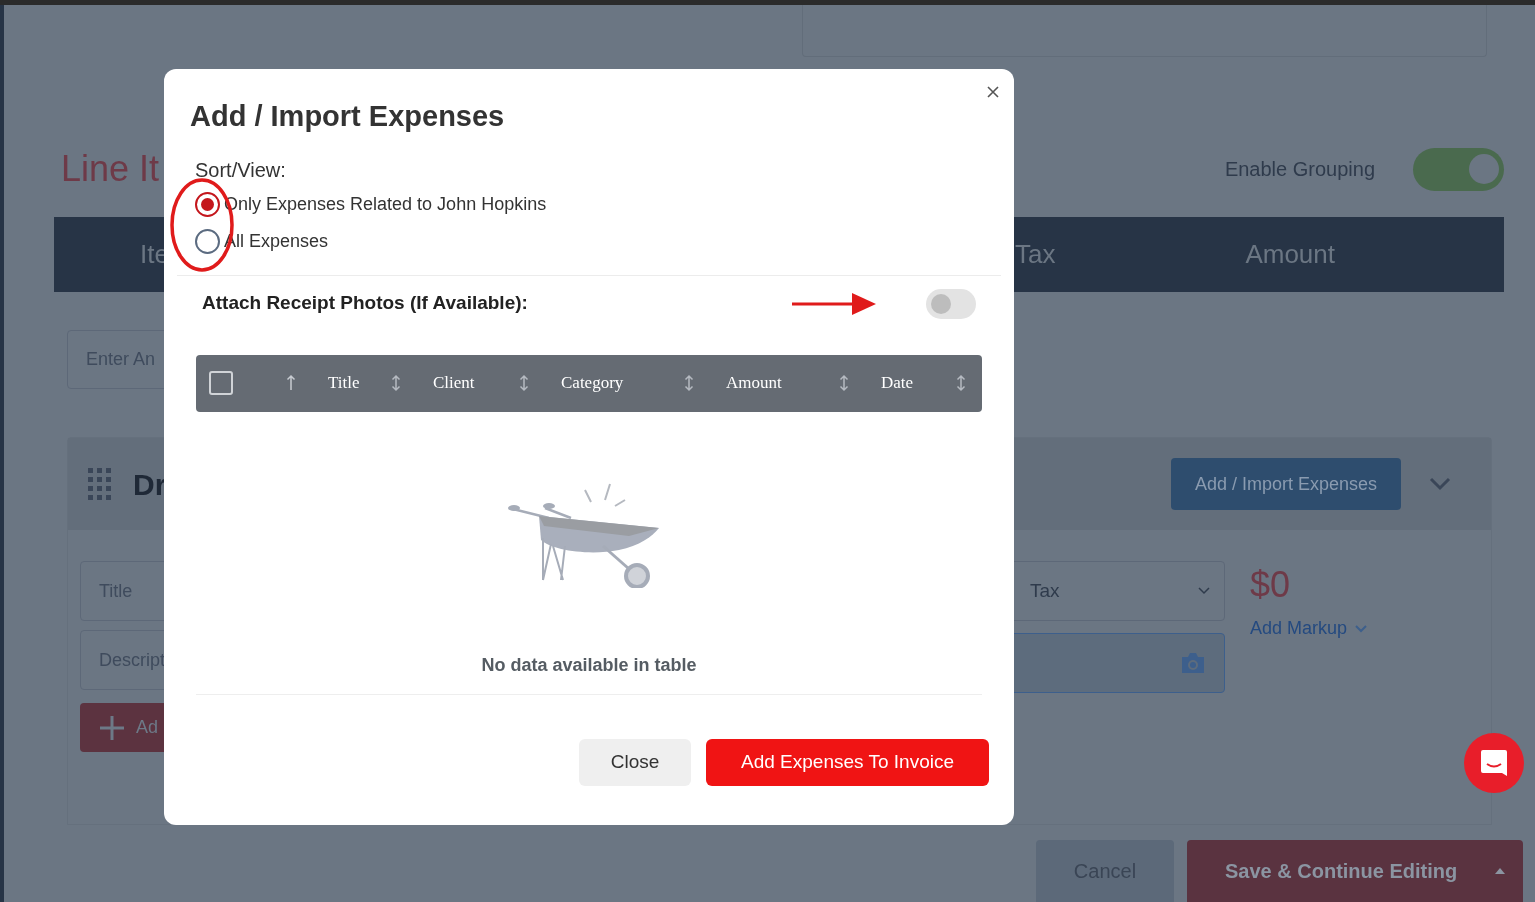  What do you see at coordinates (110, 169) in the screenshot?
I see `section-heading: Line It` at bounding box center [110, 169].